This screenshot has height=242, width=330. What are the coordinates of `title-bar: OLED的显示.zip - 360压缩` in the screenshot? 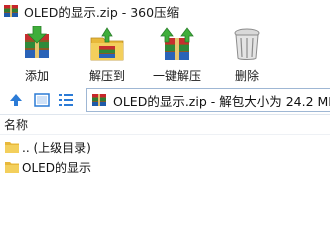 It's located at (165, 11).